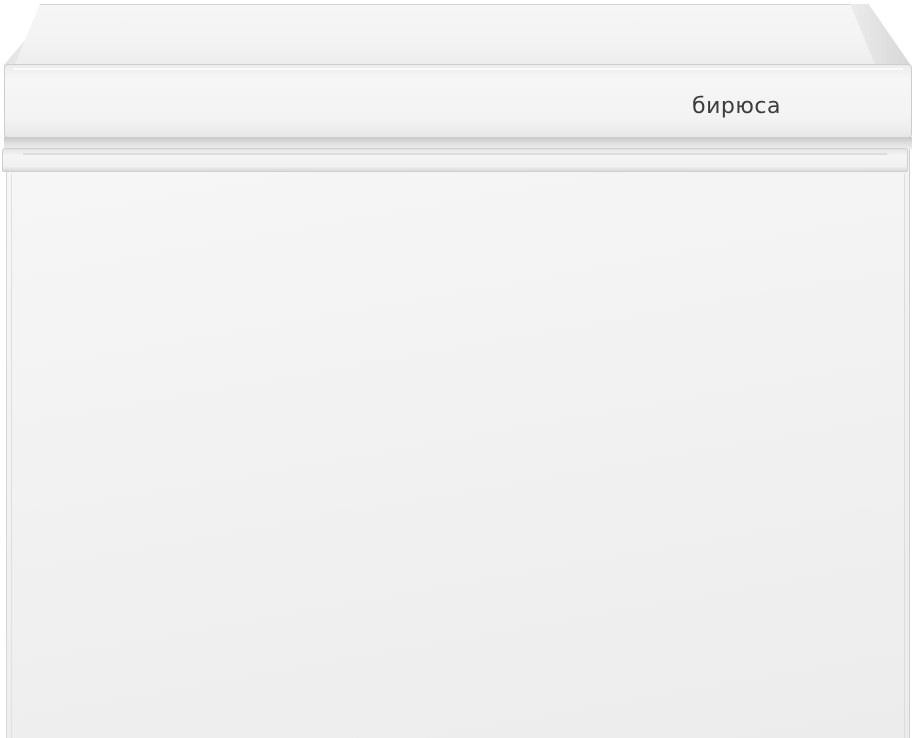  Describe the element at coordinates (458, 69) in the screenshot. I see `lid-highlight` at that location.